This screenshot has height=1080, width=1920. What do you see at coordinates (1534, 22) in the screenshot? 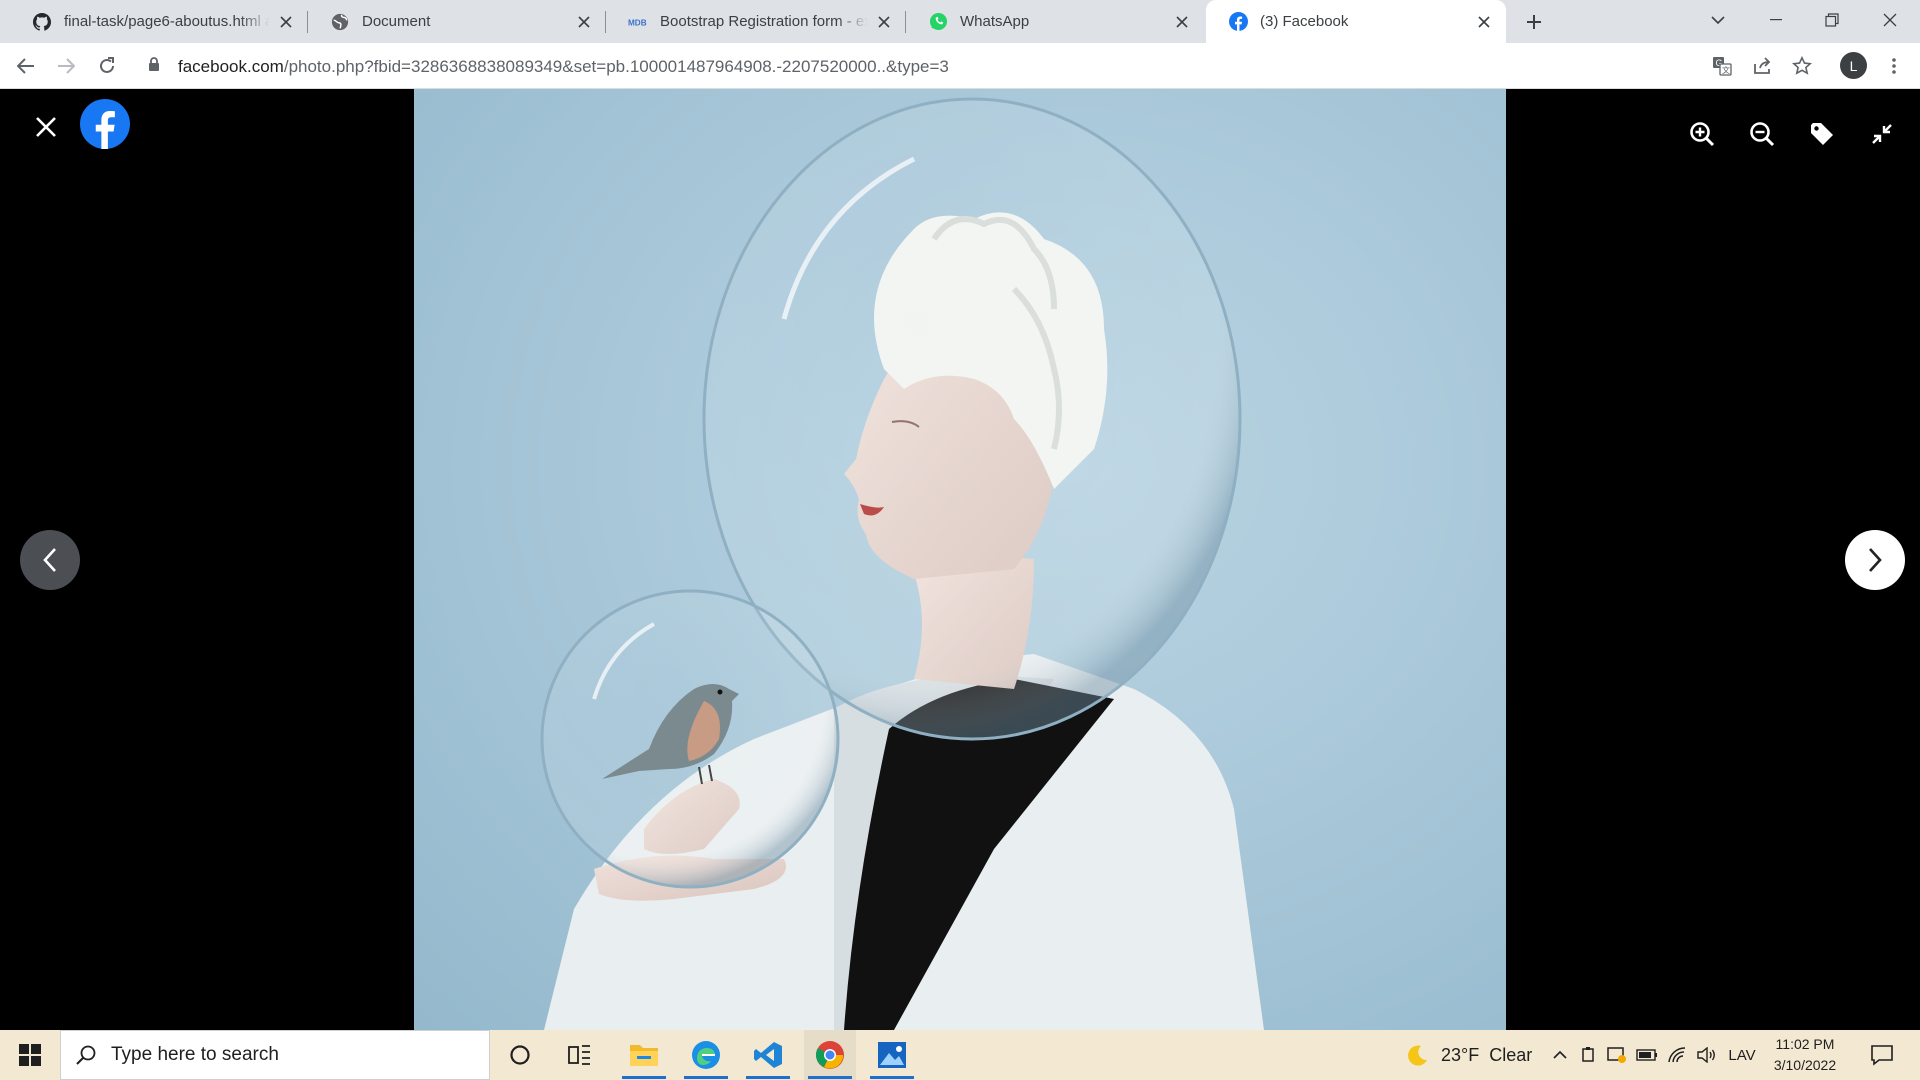
I see `new-tab-button` at bounding box center [1534, 22].